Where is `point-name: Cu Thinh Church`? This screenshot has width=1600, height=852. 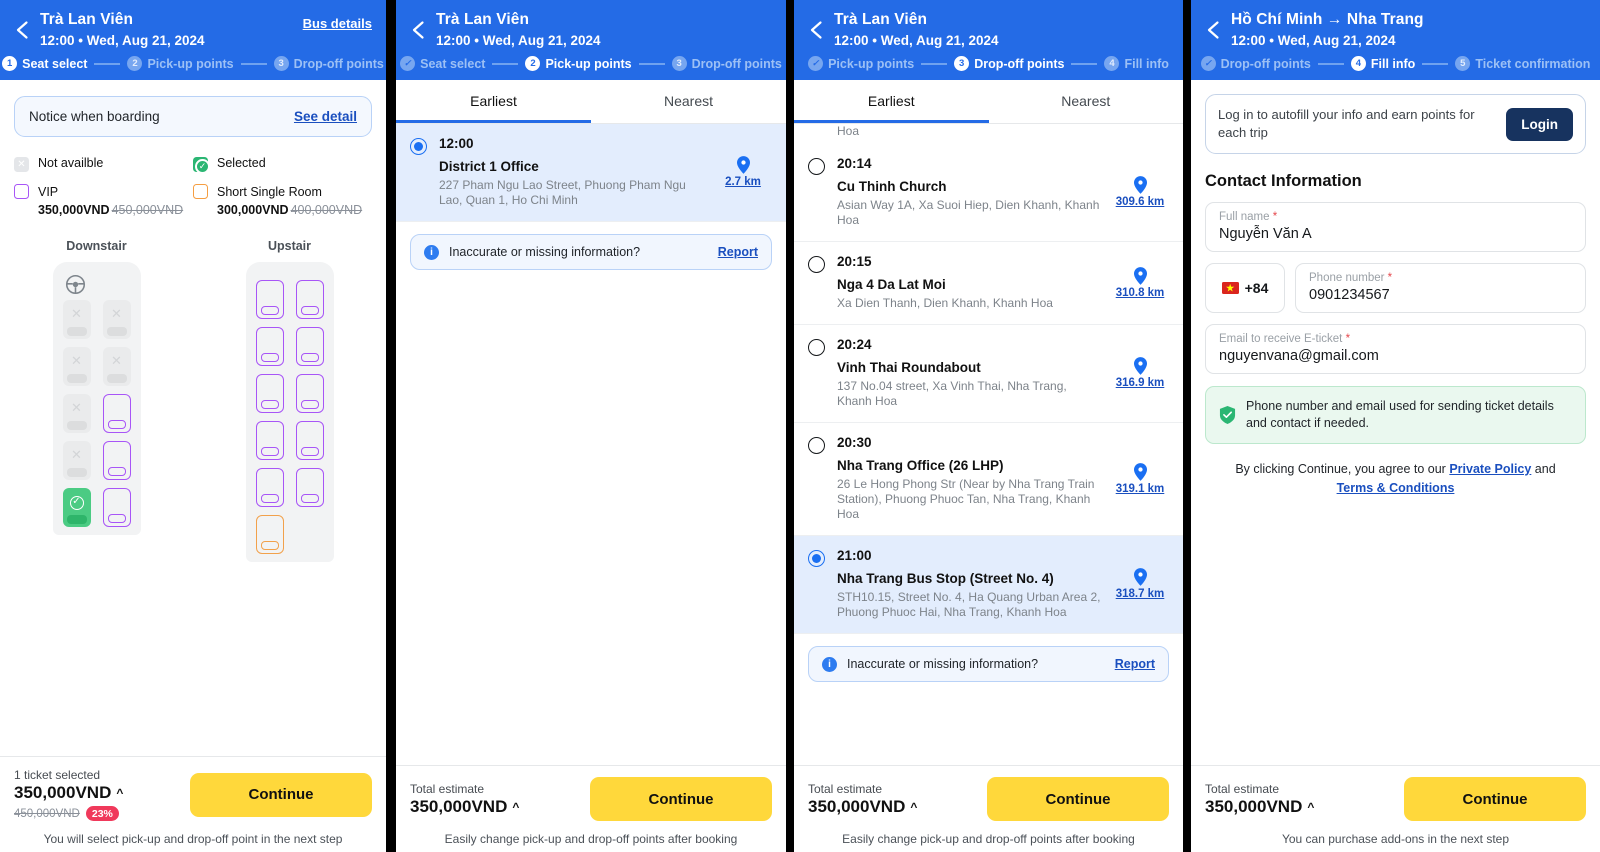
point-name: Cu Thinh Church is located at coordinates (892, 186).